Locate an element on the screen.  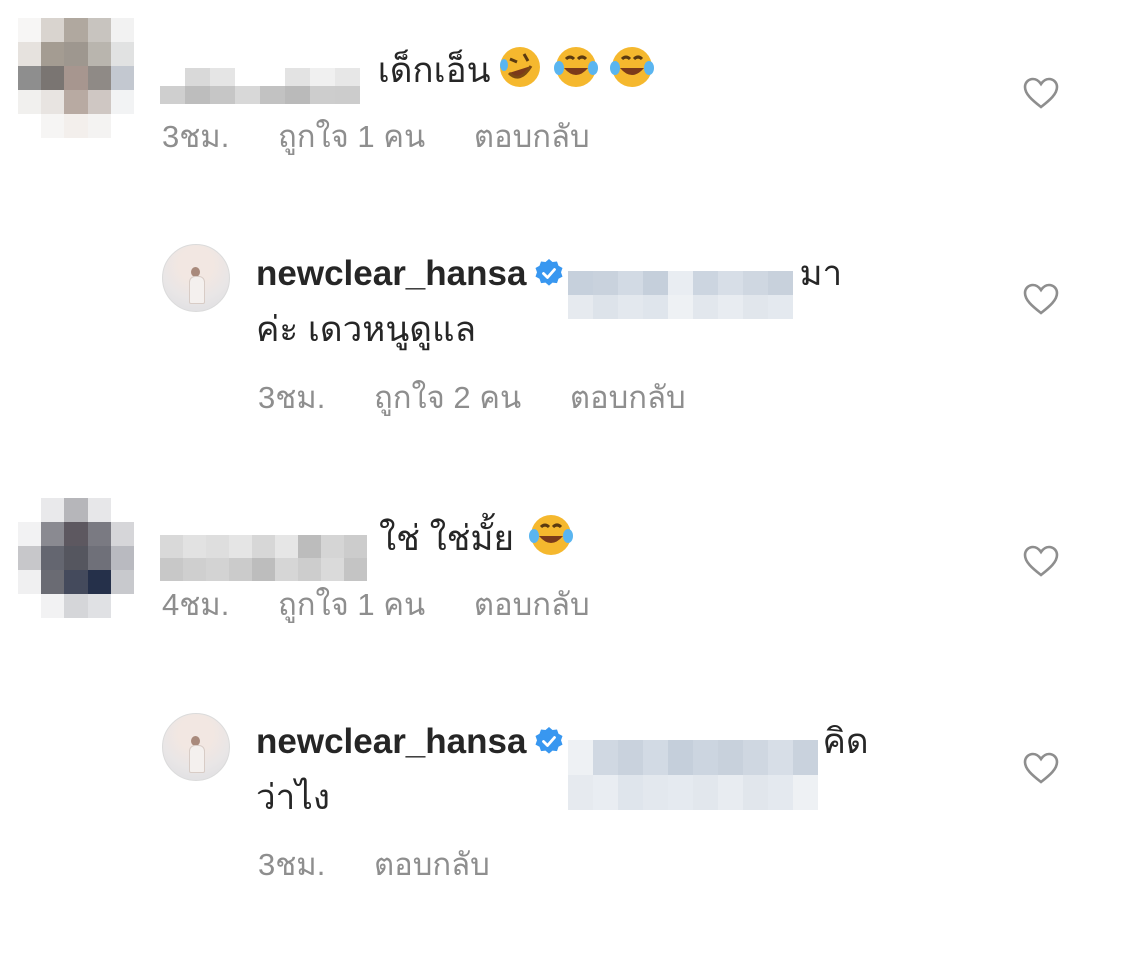
comment-text-line: เด็กเอ็น is located at coordinates (407, 74).